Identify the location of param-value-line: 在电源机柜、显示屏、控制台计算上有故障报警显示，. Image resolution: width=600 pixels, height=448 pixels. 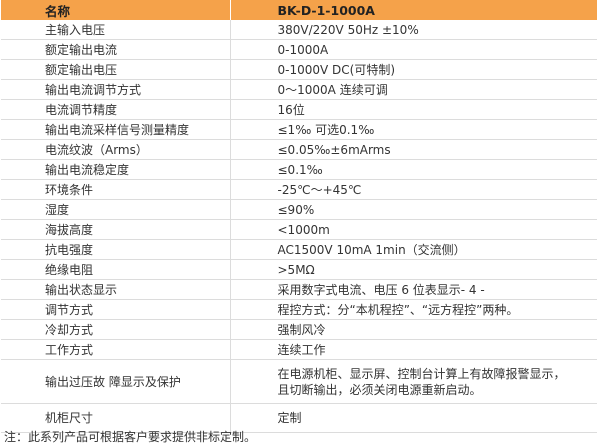
(421, 373).